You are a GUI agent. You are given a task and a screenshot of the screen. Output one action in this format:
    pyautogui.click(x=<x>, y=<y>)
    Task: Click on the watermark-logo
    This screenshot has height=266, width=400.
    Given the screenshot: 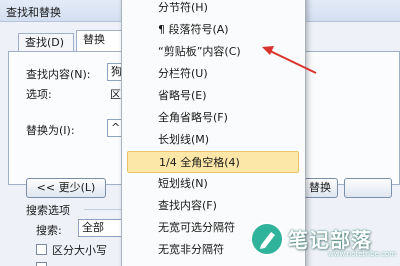 What is the action you would take?
    pyautogui.click(x=267, y=239)
    